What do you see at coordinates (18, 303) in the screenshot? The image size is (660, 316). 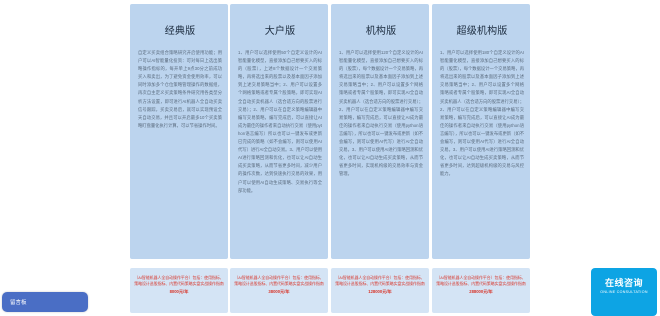 I see `message-board-label: 留言板` at bounding box center [18, 303].